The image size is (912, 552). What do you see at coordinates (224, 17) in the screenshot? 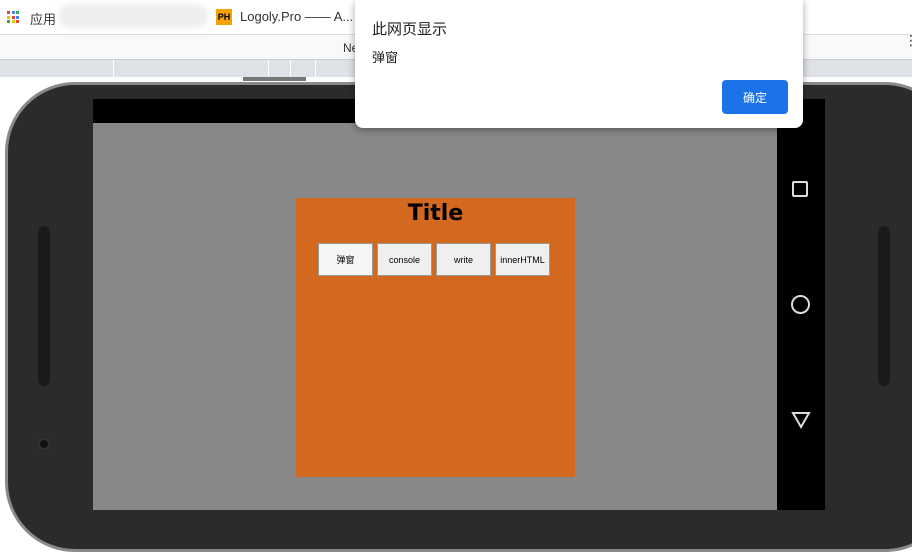
I see `logoly-favicon-icon: PH` at bounding box center [224, 17].